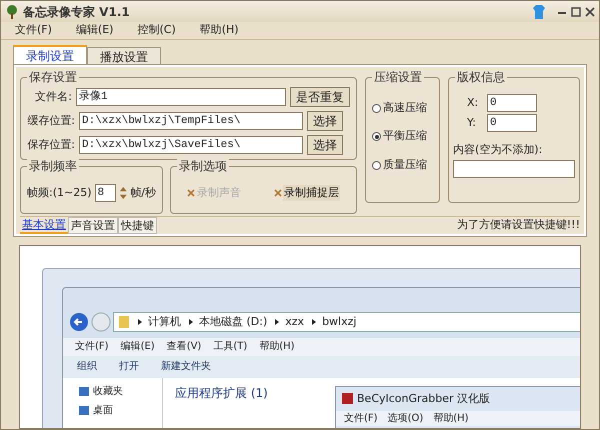  Describe the element at coordinates (320, 96) in the screenshot. I see `select-button: 是否重复` at that location.